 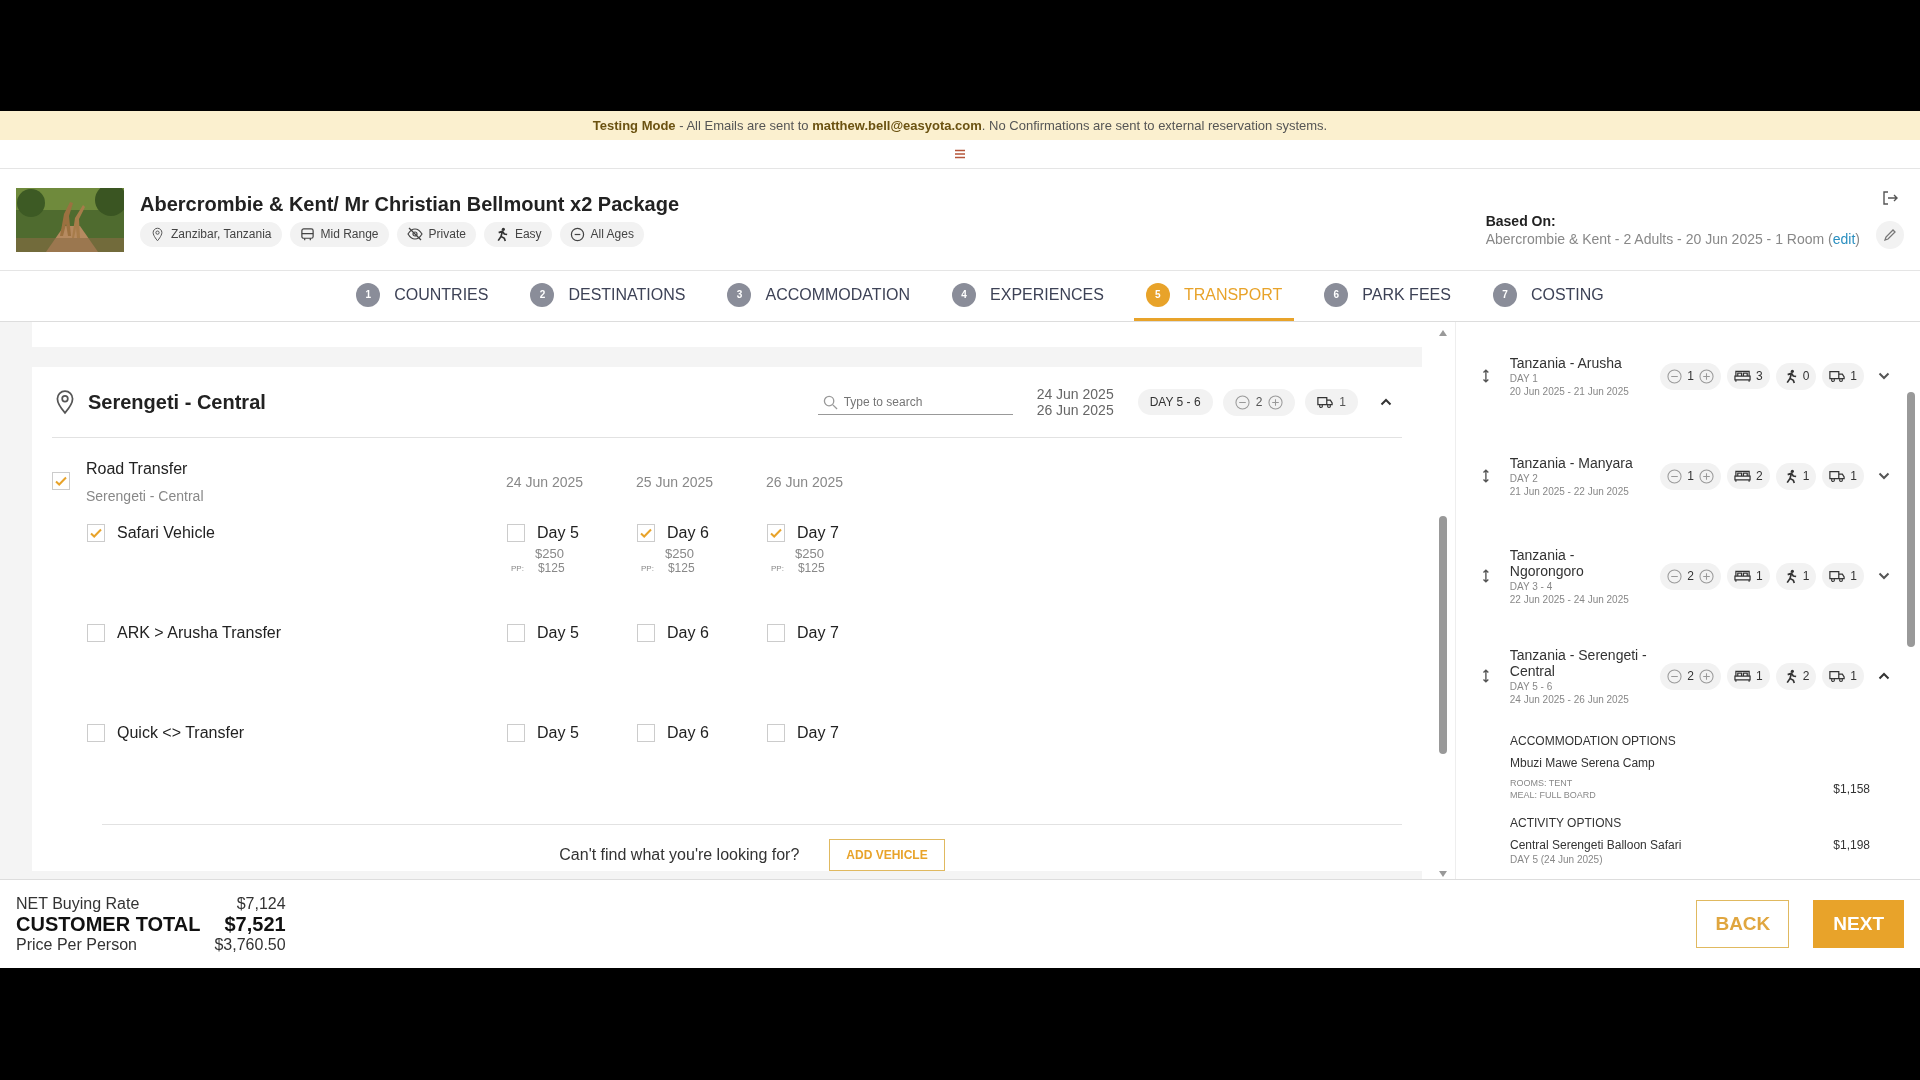 What do you see at coordinates (960, 125) in the screenshot?
I see `testing-mode-banner: Testing Mode - All Emails are sent to matthew.bell@easyota.com. No Confirmations are sent to external reservation systems.` at bounding box center [960, 125].